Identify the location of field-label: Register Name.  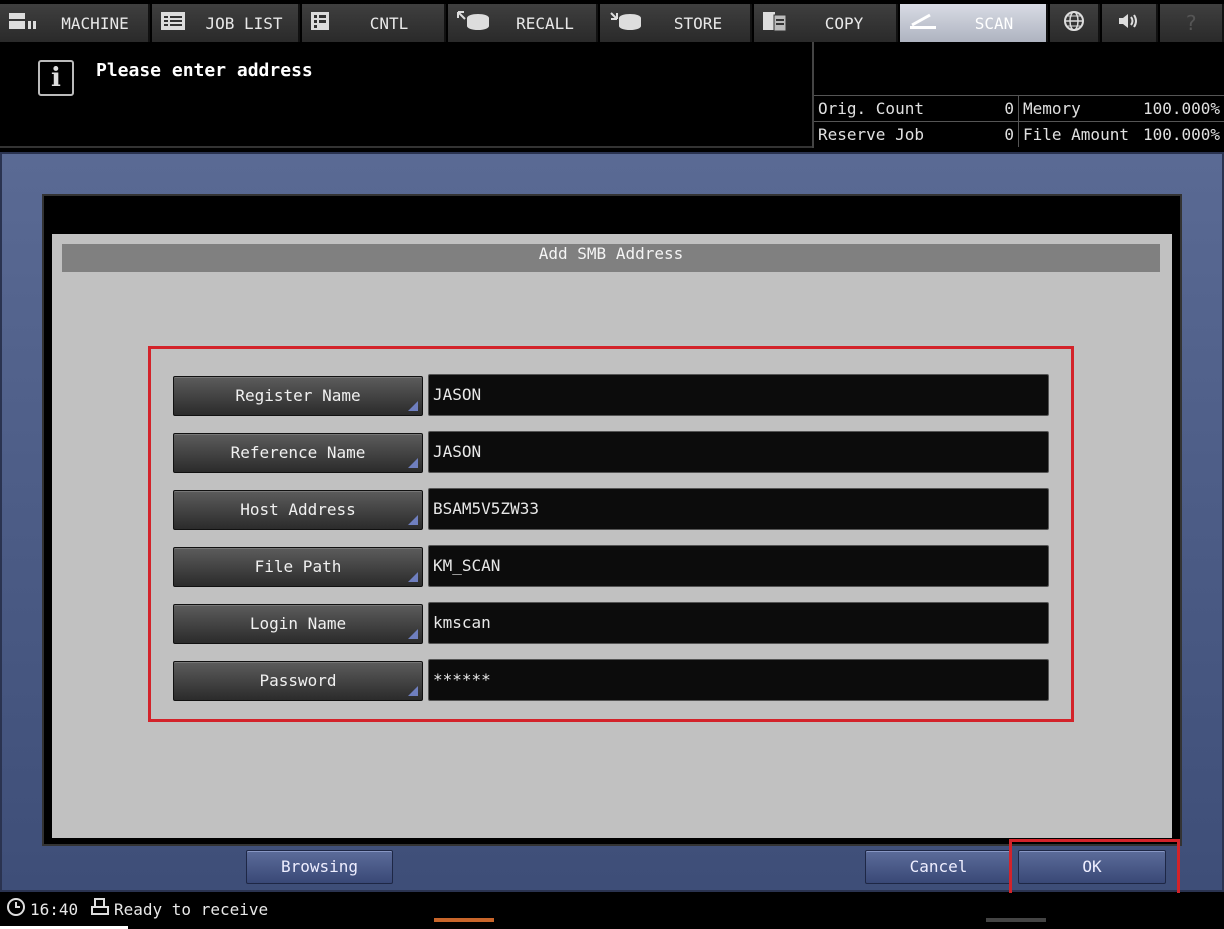
(298, 395).